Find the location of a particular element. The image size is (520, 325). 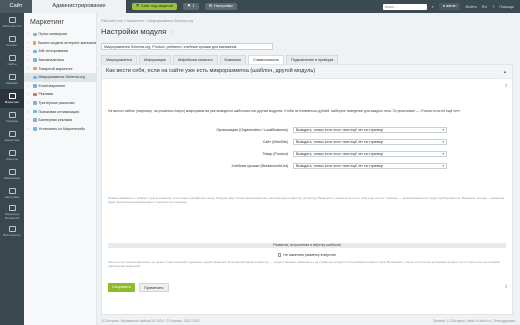

scroll-handle-icon: ⇕ is located at coordinates (506, 86).